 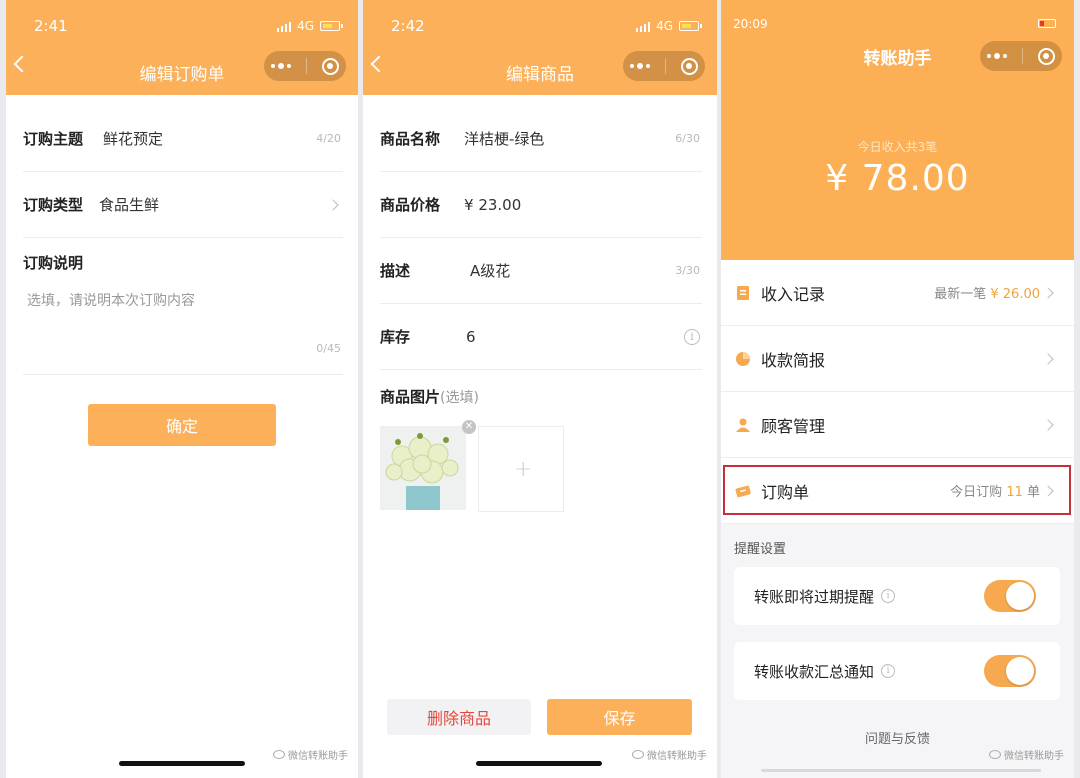 I want to click on save-button: 保存, so click(x=619, y=717).